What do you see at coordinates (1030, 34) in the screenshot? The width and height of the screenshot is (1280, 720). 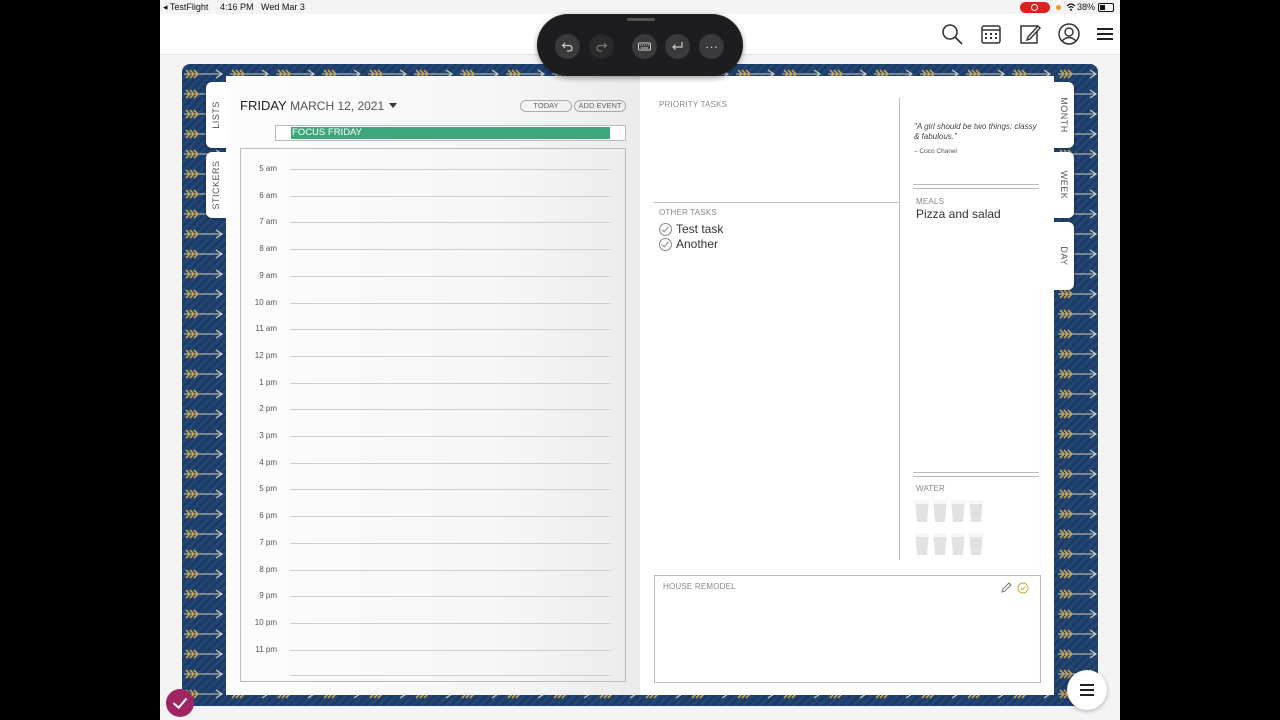 I see `edit-icon` at bounding box center [1030, 34].